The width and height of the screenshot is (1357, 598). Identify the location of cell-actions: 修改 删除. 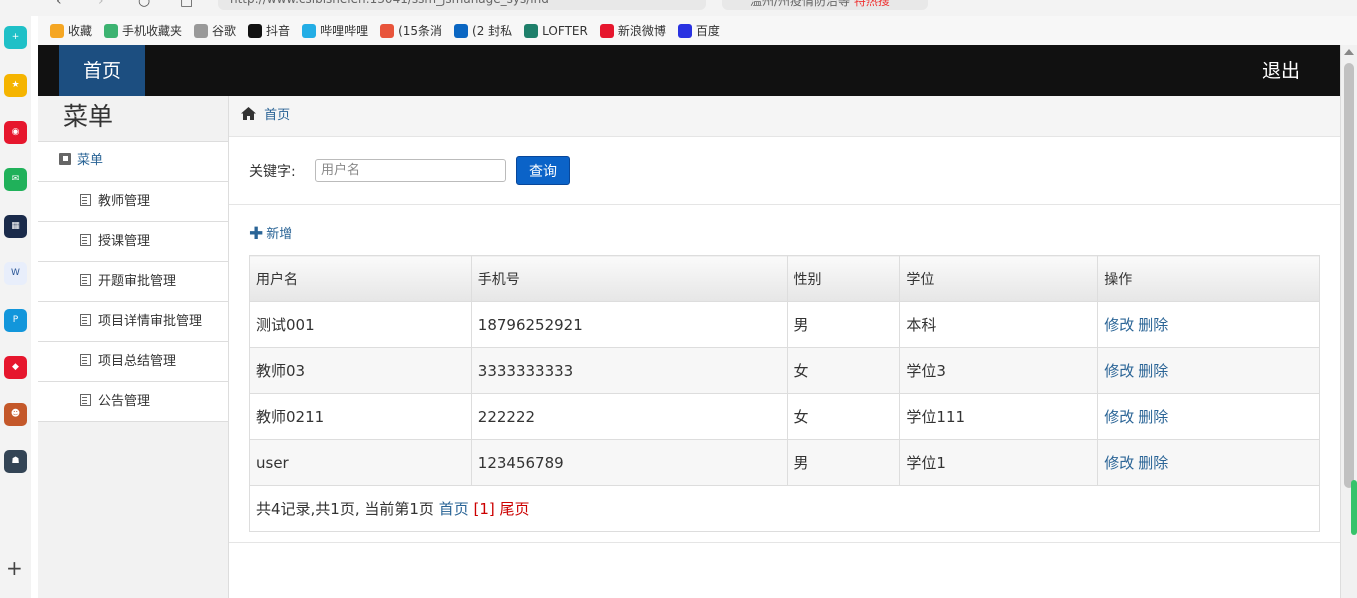
(1208, 370).